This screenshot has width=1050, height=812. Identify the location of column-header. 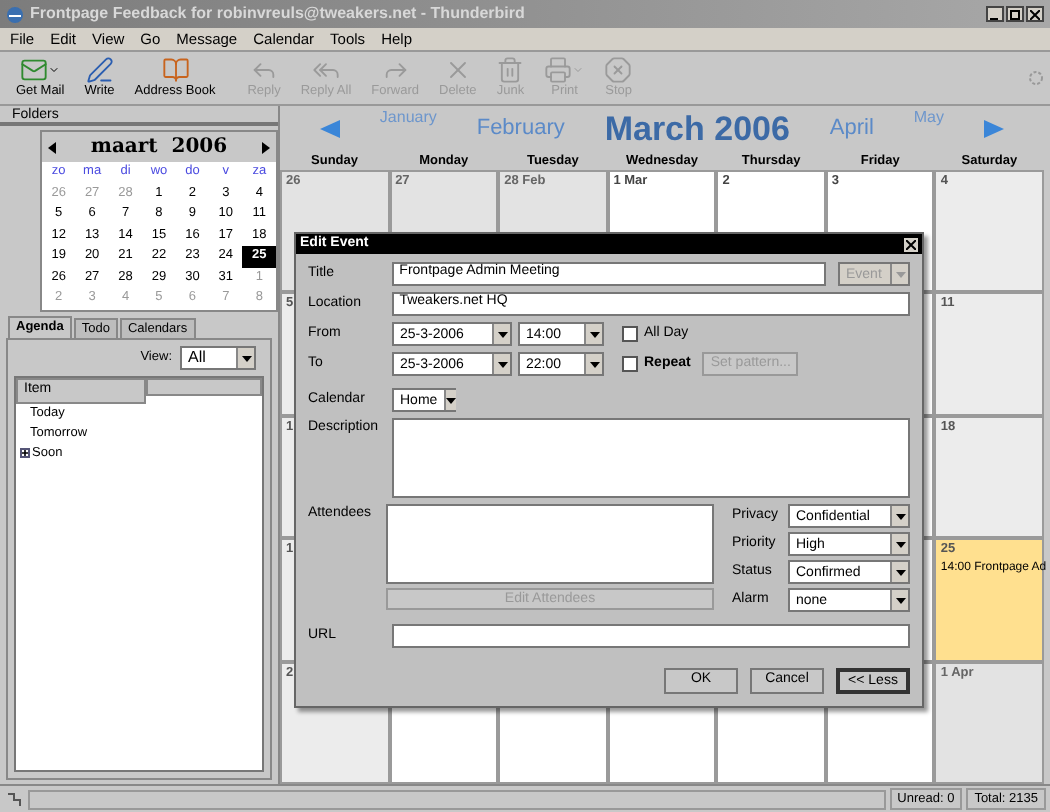
(204, 387).